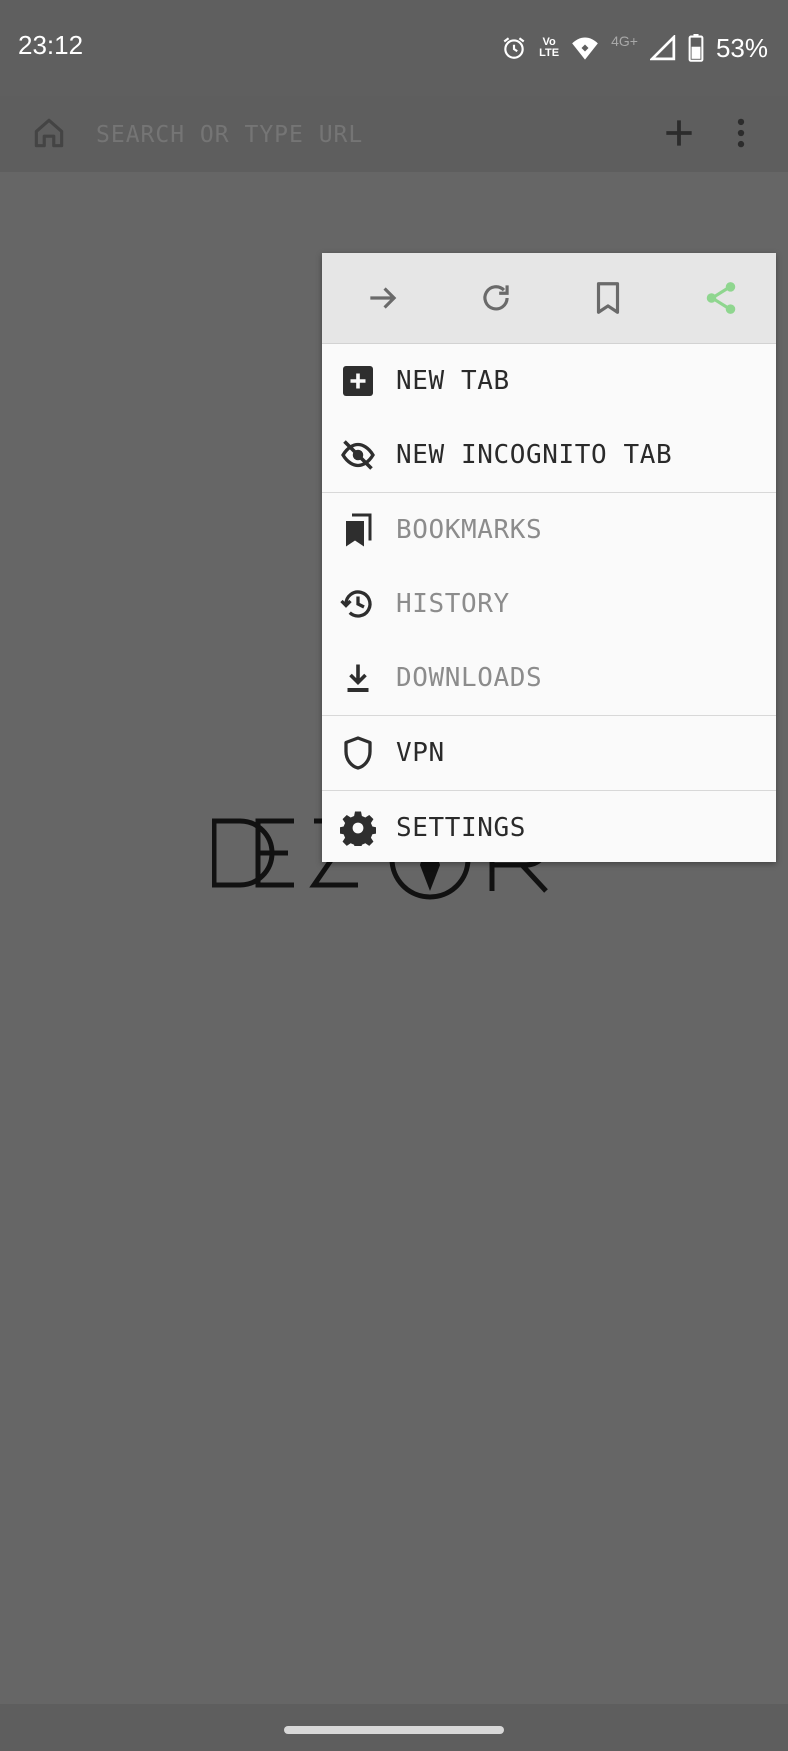 Image resolution: width=788 pixels, height=1751 pixels. I want to click on shield-icon, so click(358, 753).